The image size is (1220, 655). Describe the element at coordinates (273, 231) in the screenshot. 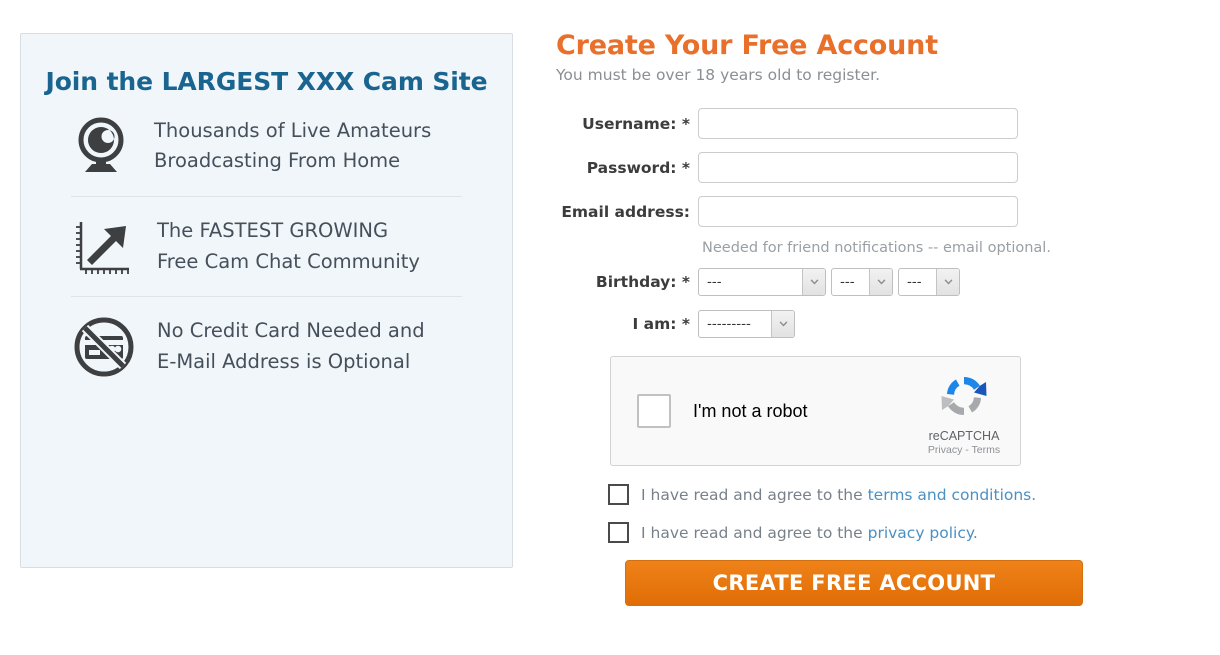

I see `feature-line-1: The FASTEST GROWING` at that location.